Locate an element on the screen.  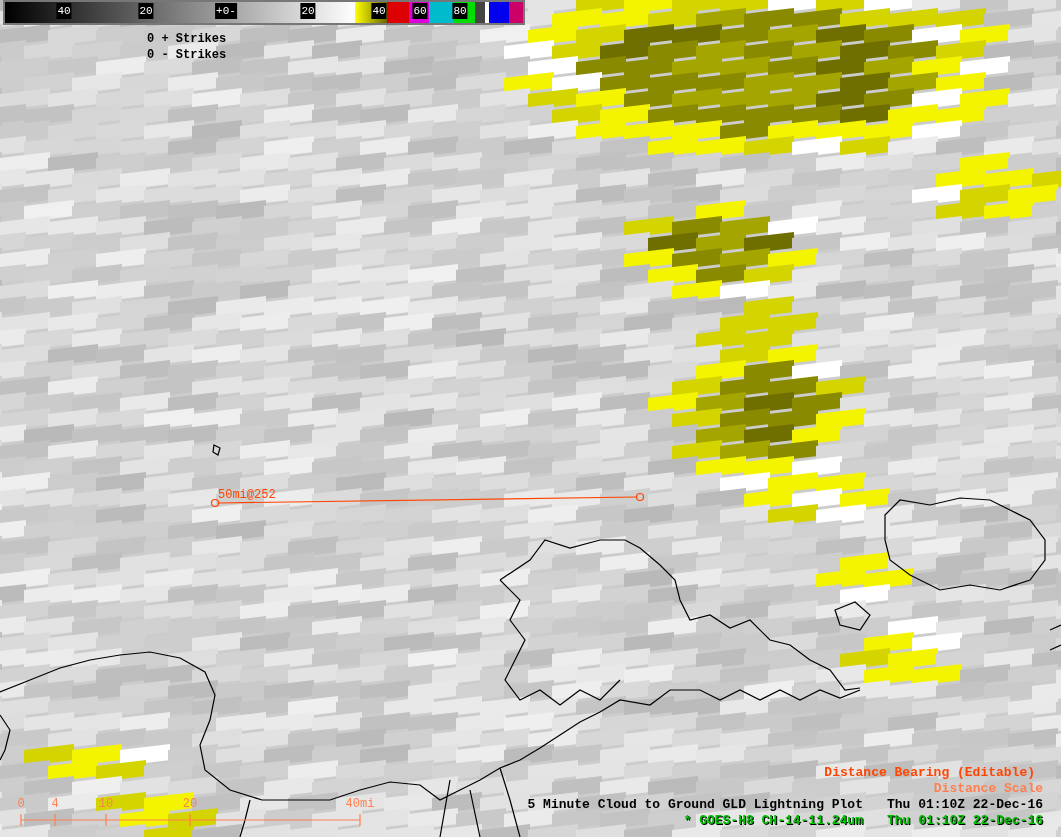
strike-count: 0 + Strikes is located at coordinates (187, 39).